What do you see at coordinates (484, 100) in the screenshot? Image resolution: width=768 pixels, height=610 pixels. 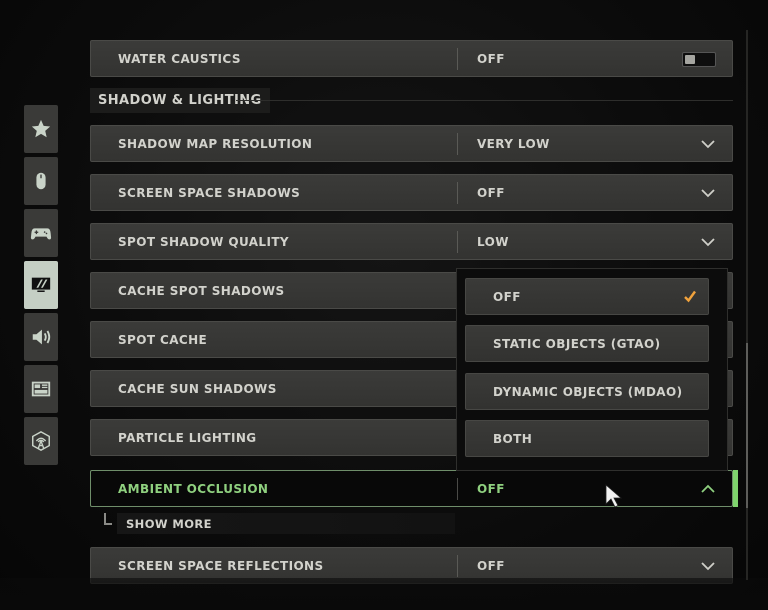 I see `section-divider` at bounding box center [484, 100].